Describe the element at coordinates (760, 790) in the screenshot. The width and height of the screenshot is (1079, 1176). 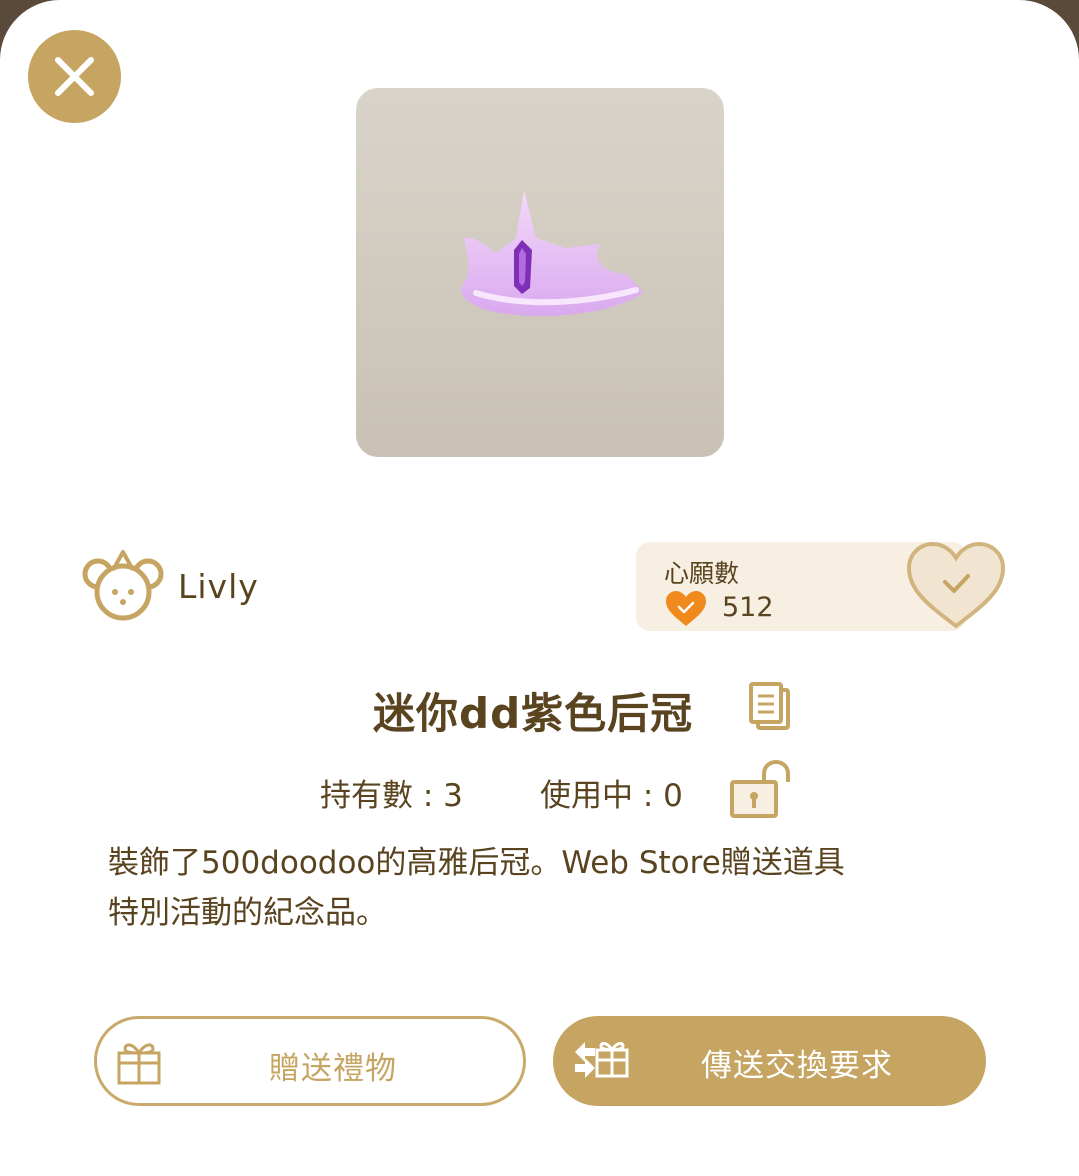
I see `unlock-icon` at that location.